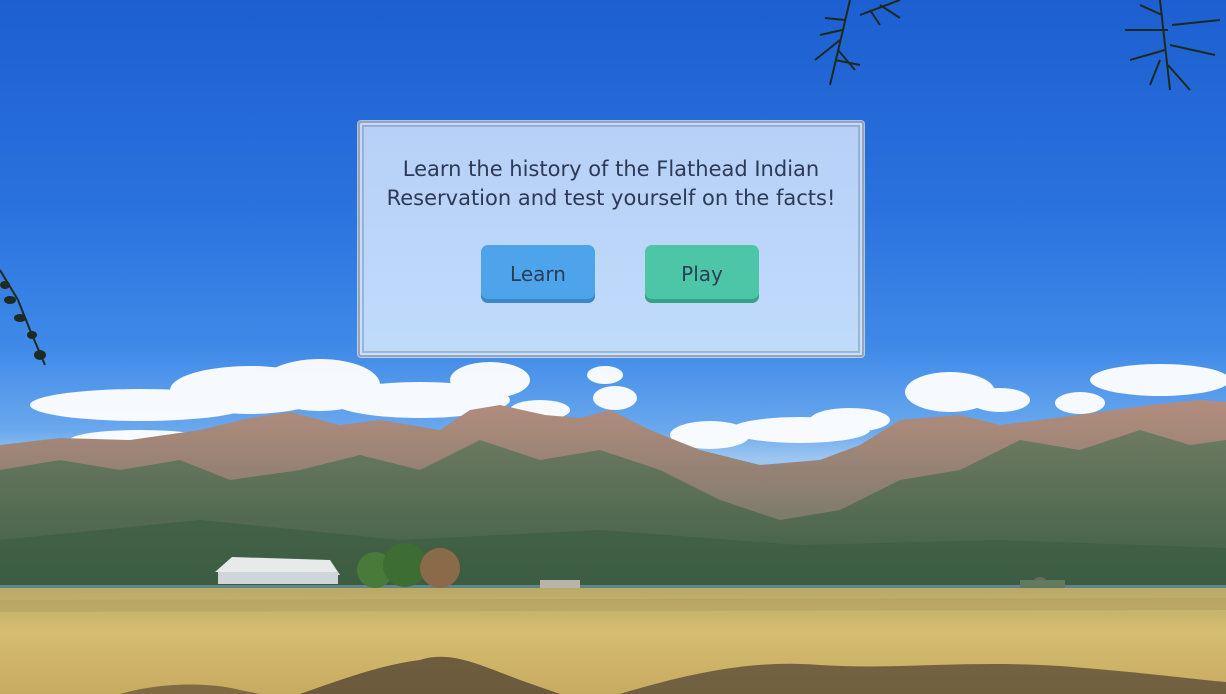 This screenshot has width=1226, height=694. I want to click on learn-button: Learn, so click(538, 274).